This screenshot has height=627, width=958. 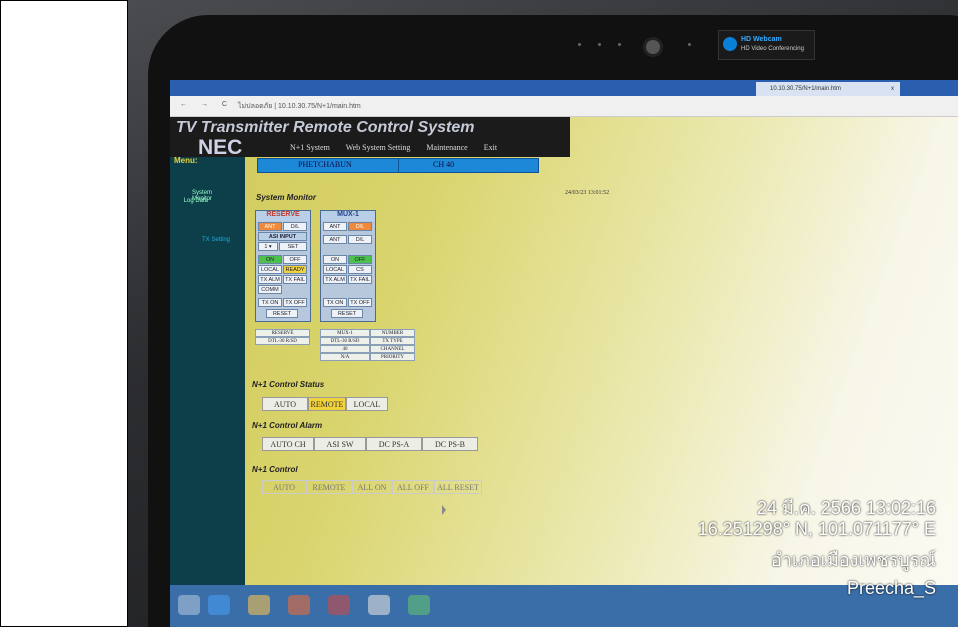 I want to click on mux-ant: ANT, so click(x=335, y=226).